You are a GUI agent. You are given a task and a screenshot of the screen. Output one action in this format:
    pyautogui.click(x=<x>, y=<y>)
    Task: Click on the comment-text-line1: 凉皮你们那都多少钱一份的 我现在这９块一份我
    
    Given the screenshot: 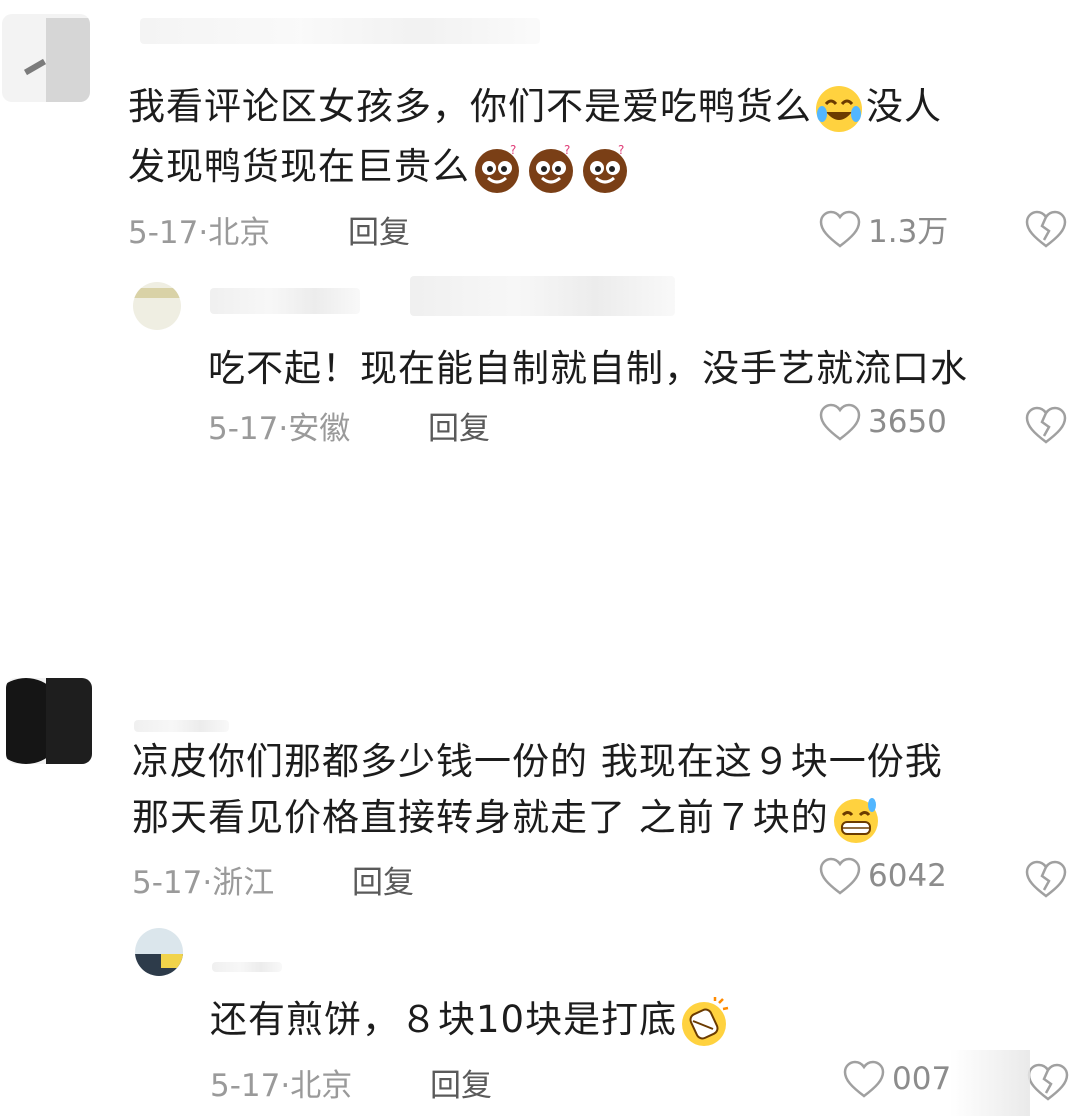 What is the action you would take?
    pyautogui.click(x=537, y=761)
    